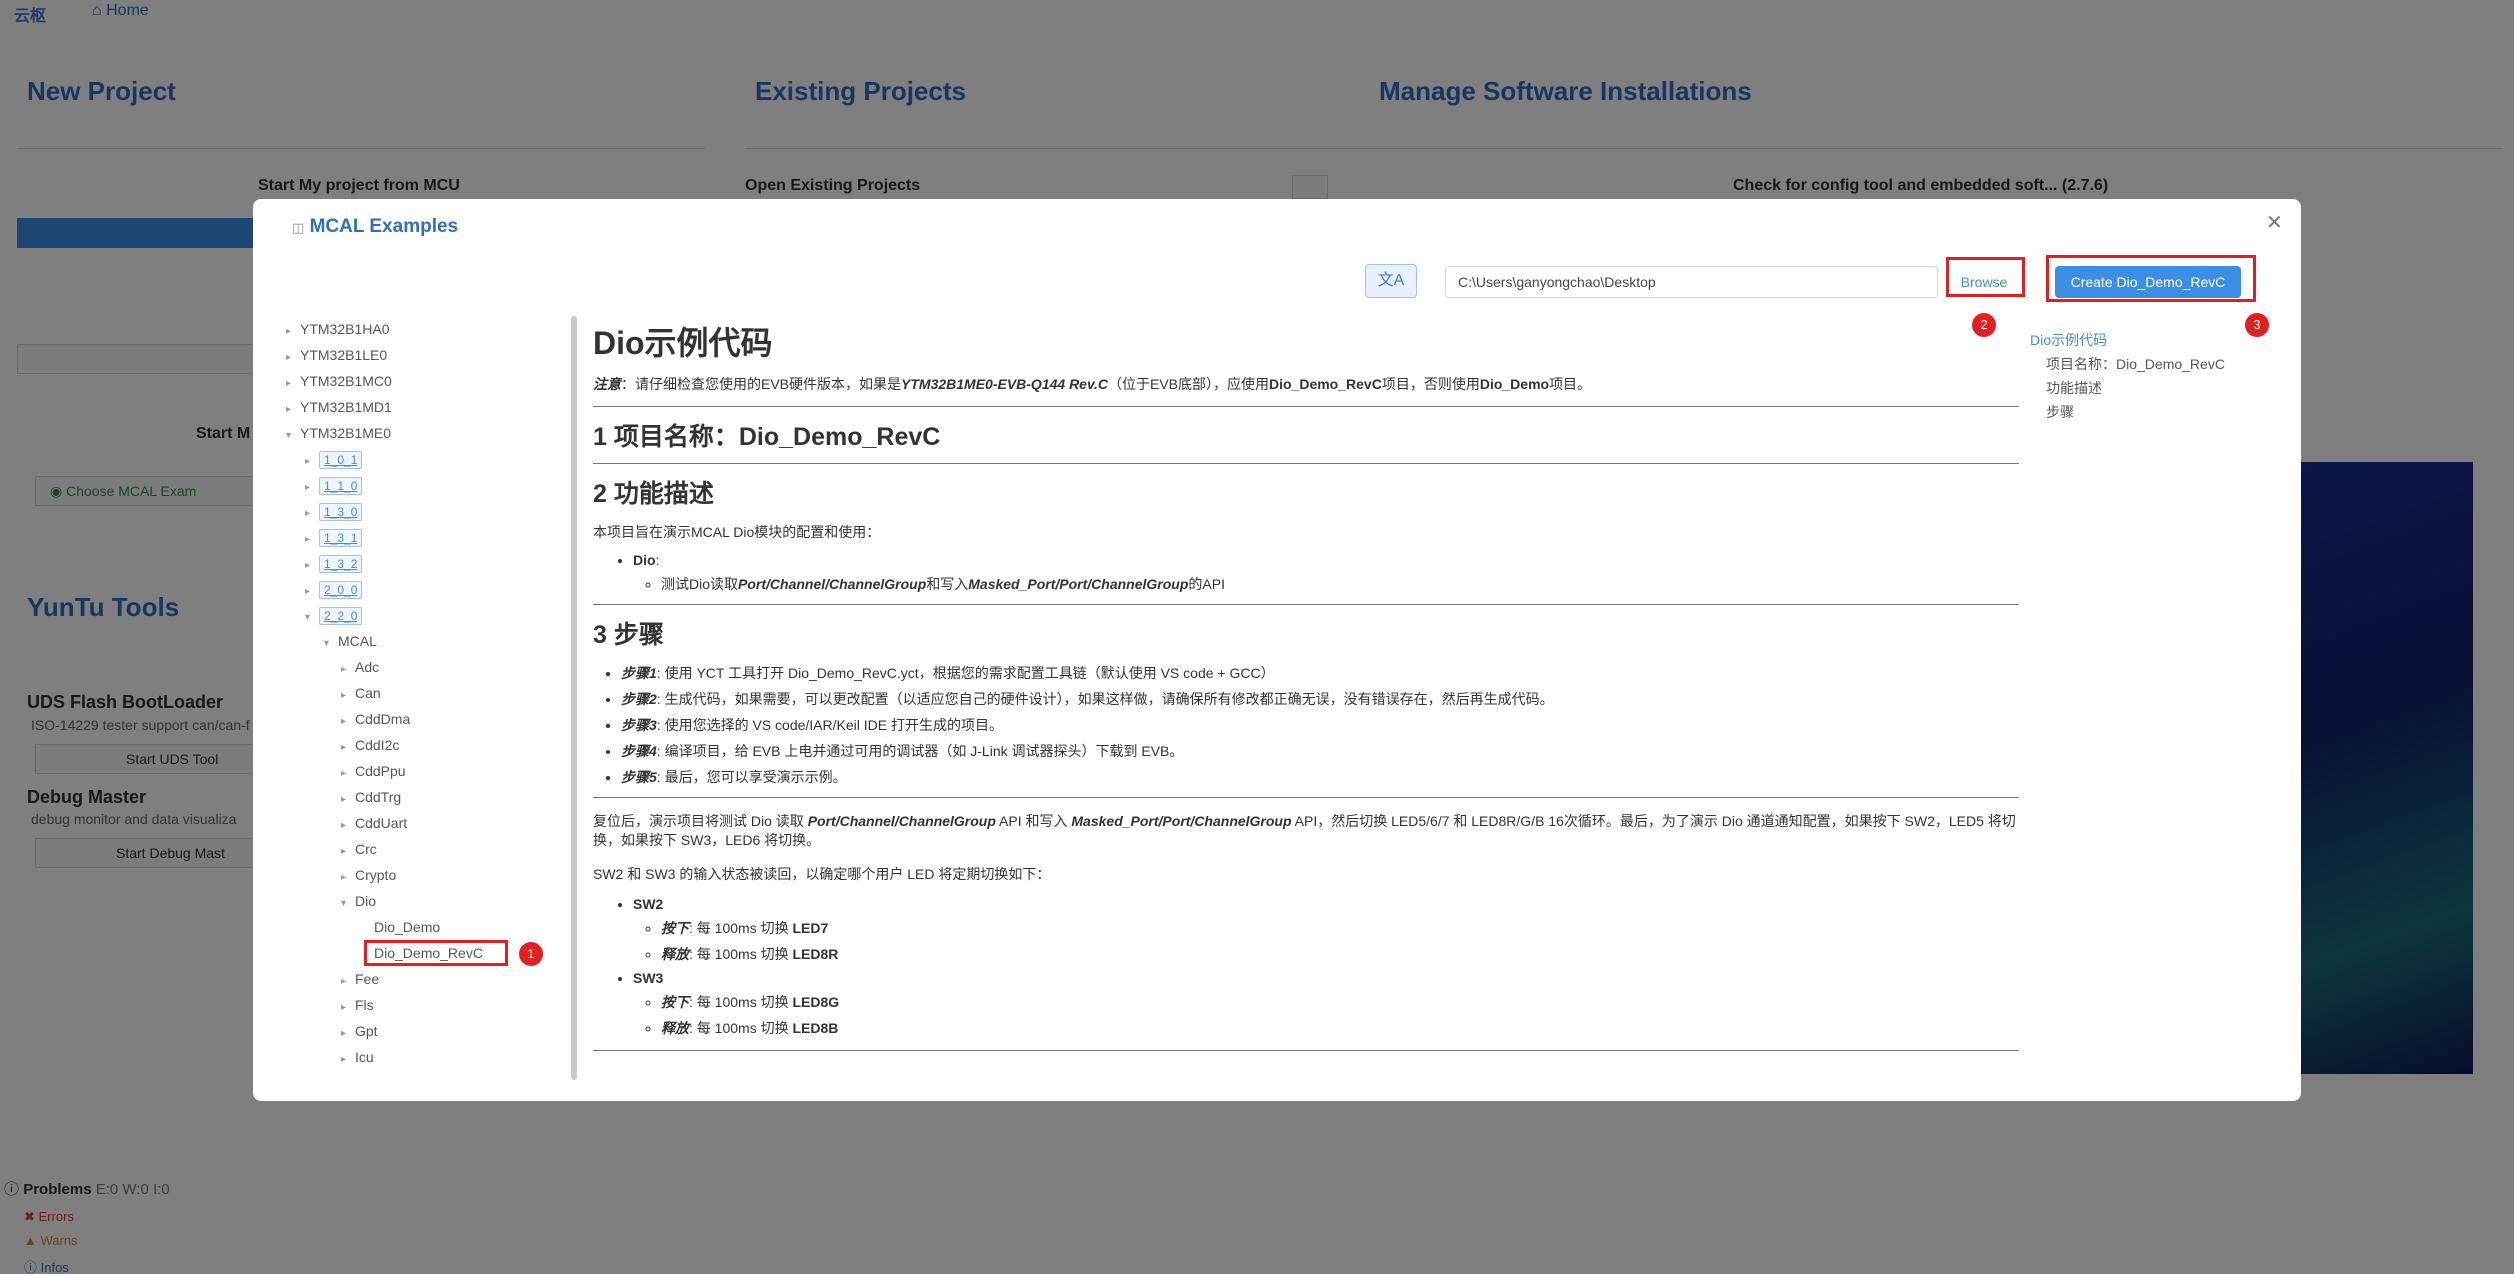 Image resolution: width=2514 pixels, height=1276 pixels. I want to click on doc-section-1: 1 项目名称：Dio_Demo_RevC, so click(767, 437).